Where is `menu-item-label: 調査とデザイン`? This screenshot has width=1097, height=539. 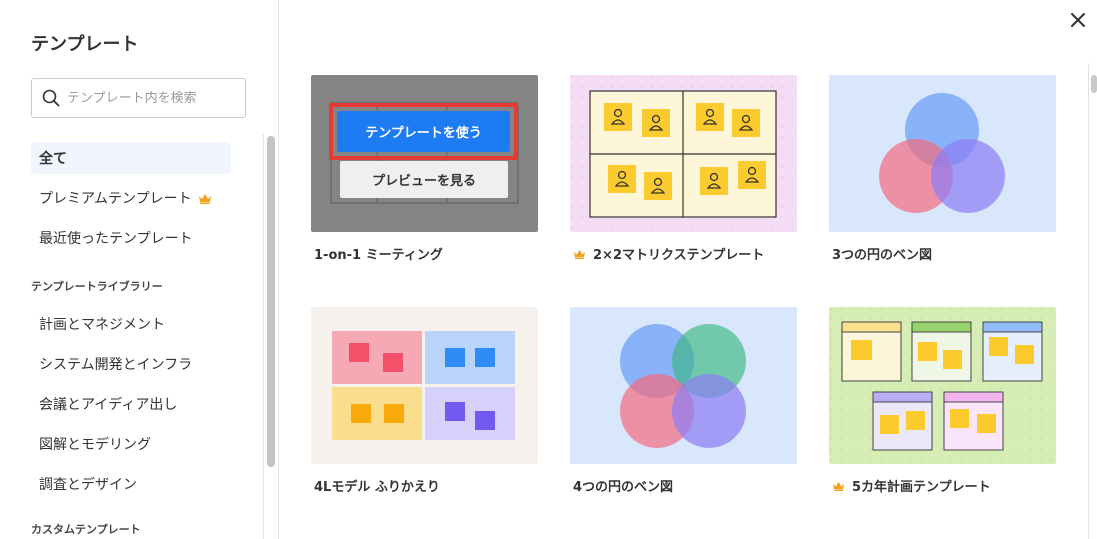
menu-item-label: 調査とデザイン is located at coordinates (88, 485).